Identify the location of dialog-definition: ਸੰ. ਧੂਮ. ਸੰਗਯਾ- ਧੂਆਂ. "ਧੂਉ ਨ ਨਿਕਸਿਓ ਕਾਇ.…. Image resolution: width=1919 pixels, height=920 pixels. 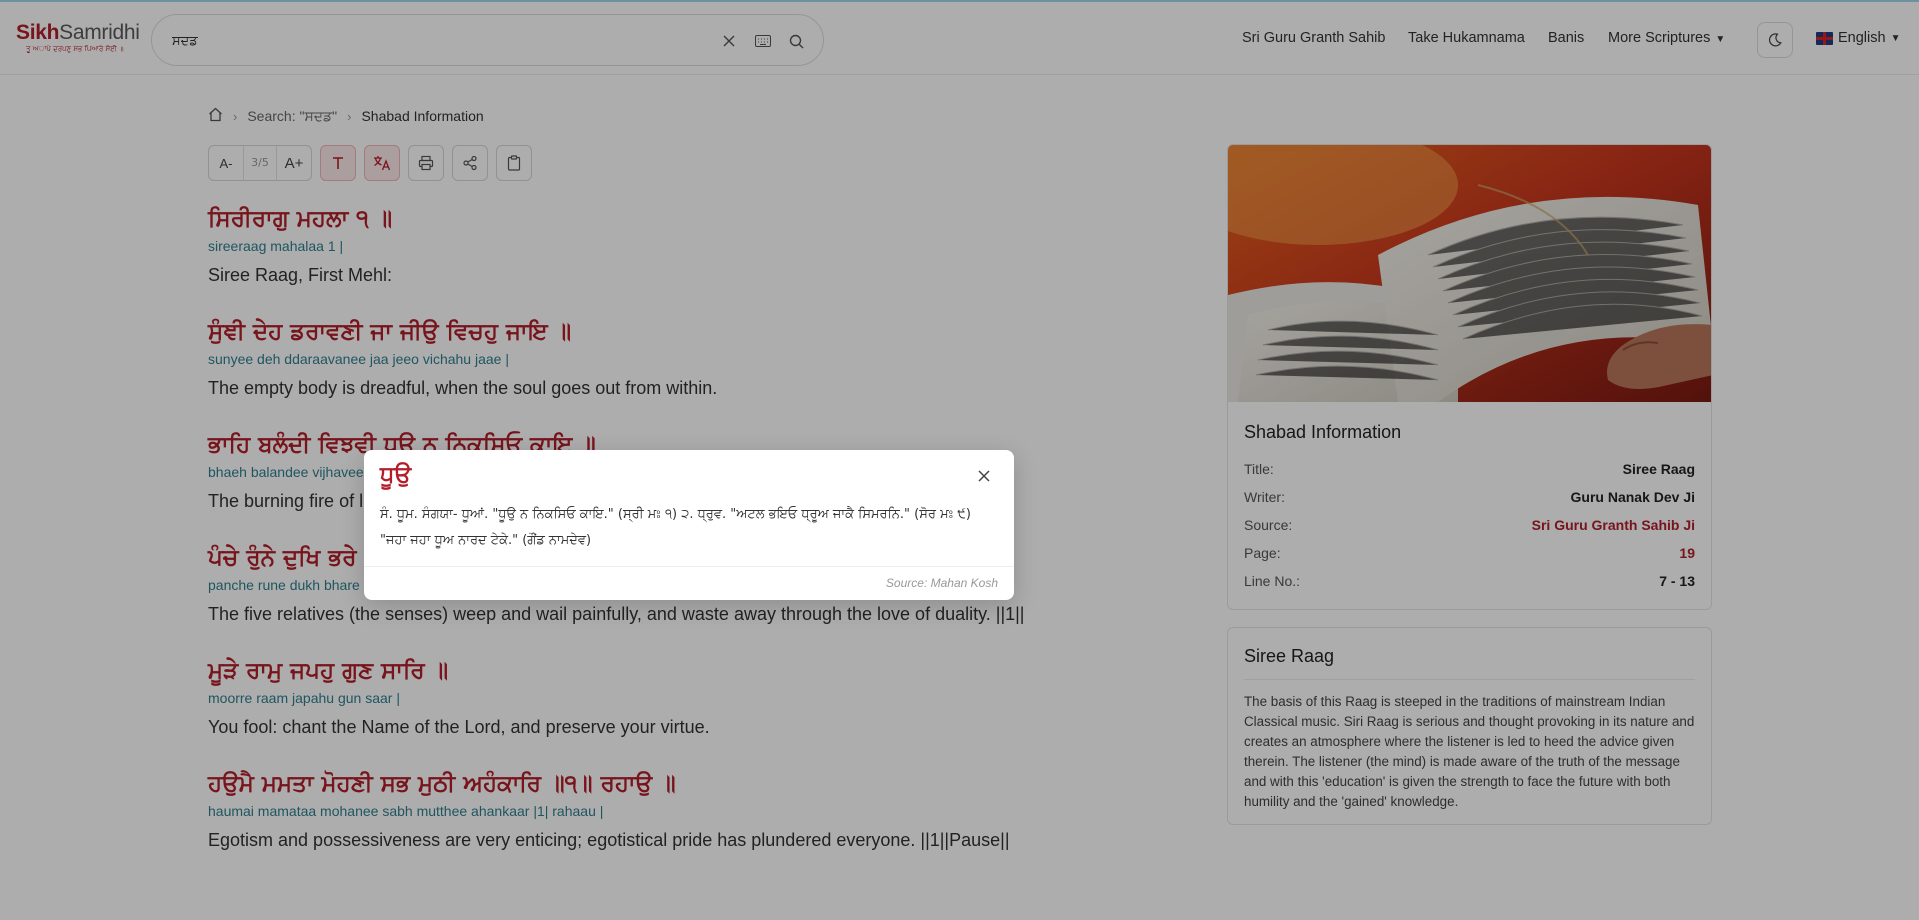
(675, 527).